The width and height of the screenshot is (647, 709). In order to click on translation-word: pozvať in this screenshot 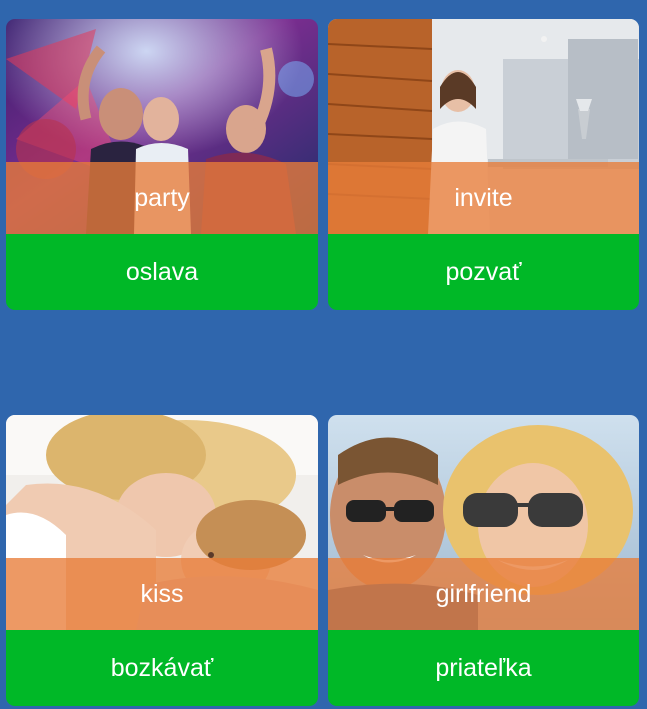, I will do `click(483, 272)`.